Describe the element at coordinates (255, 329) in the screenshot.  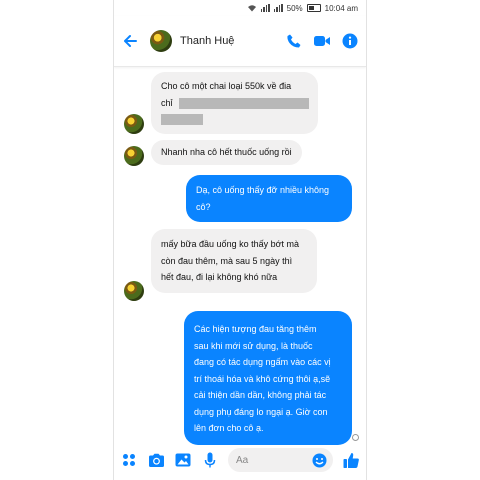
I see `message-text-line: Các hiện tượng đau tăng thêm` at that location.